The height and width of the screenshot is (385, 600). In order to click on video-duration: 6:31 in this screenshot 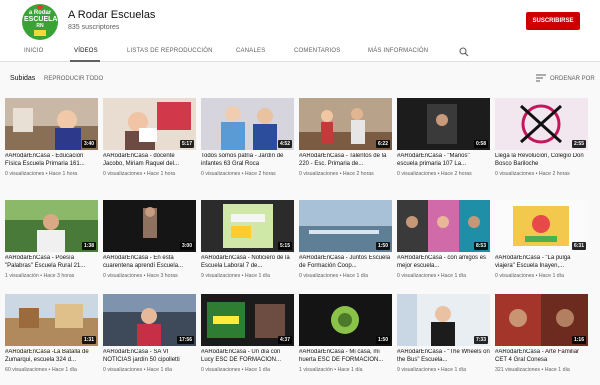, I will do `click(578, 246)`.